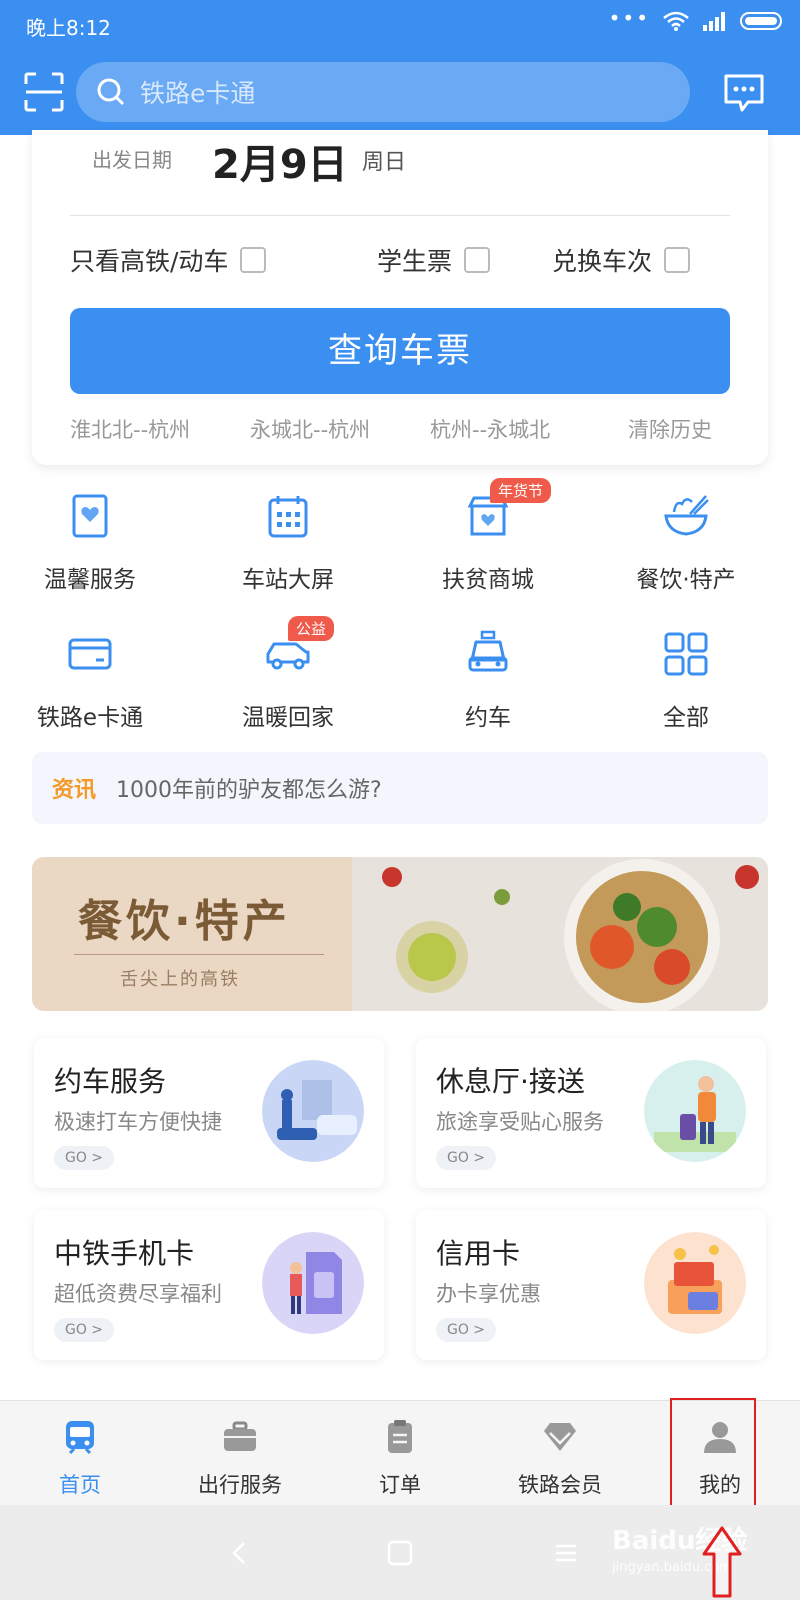  Describe the element at coordinates (240, 1553) in the screenshot. I see `back-icon` at that location.